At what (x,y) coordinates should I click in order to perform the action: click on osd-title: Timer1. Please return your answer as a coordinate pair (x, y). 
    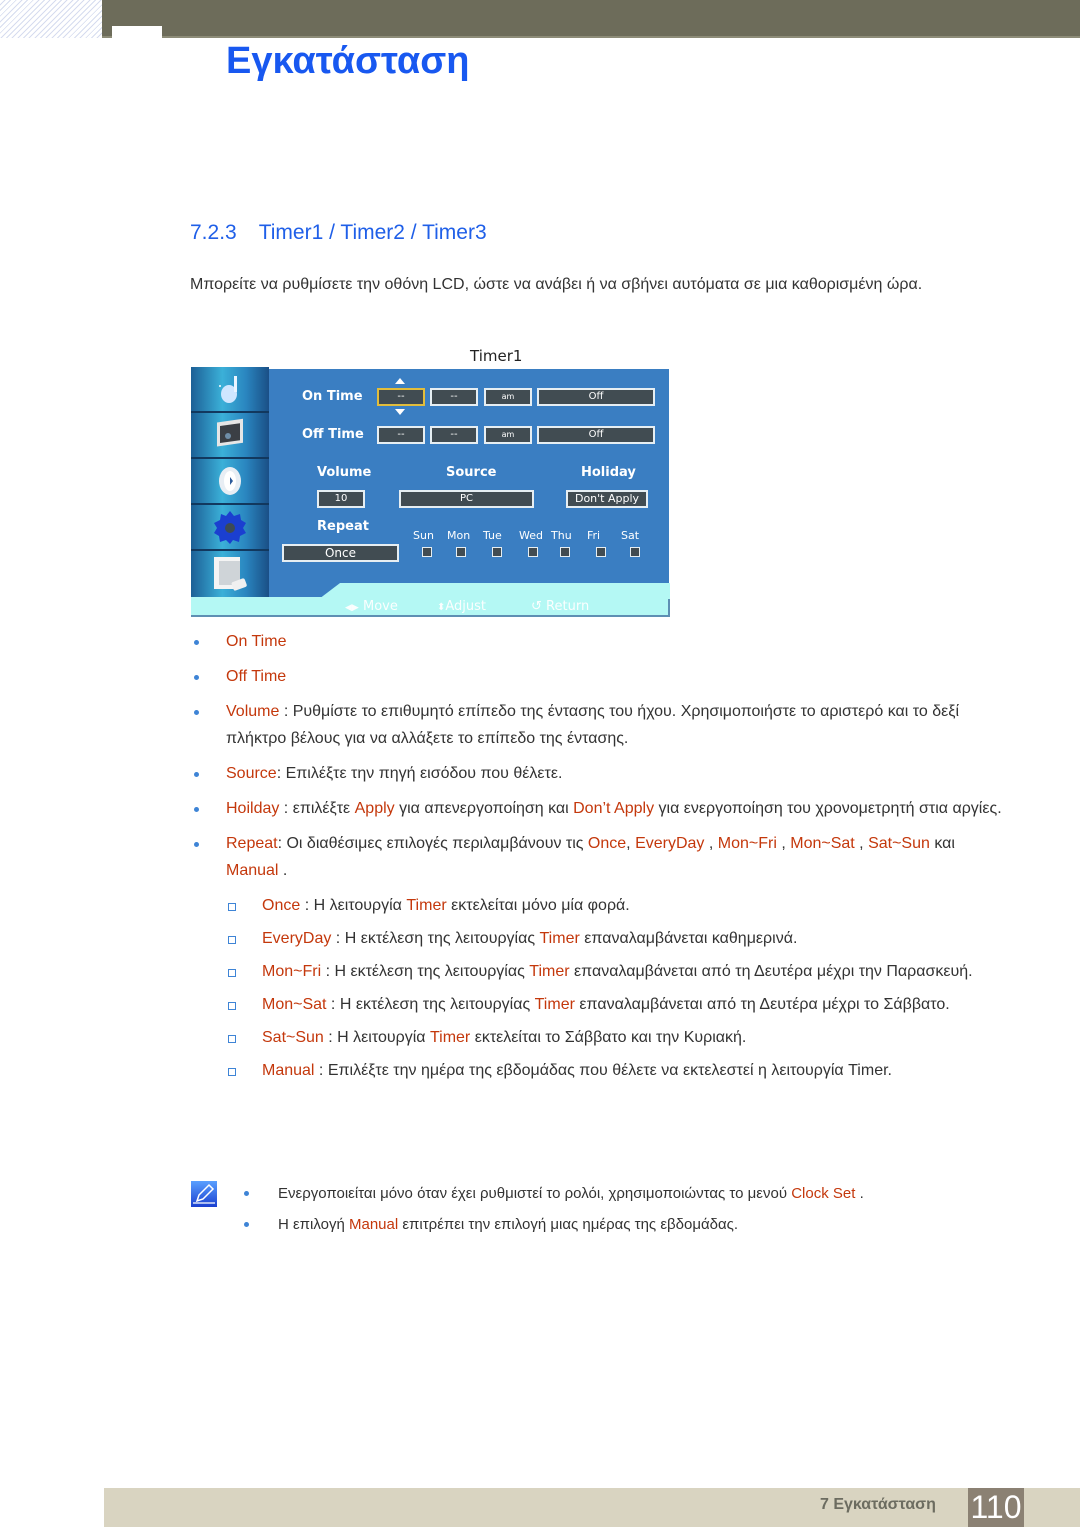
    Looking at the image, I should click on (496, 356).